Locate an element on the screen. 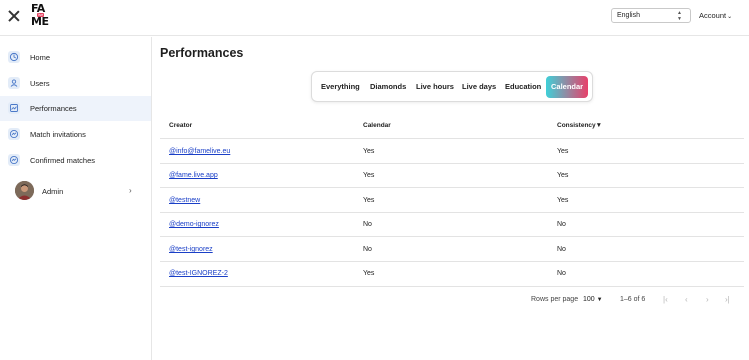 The image size is (749, 360). caret-down-icon: ▼ is located at coordinates (599, 300).